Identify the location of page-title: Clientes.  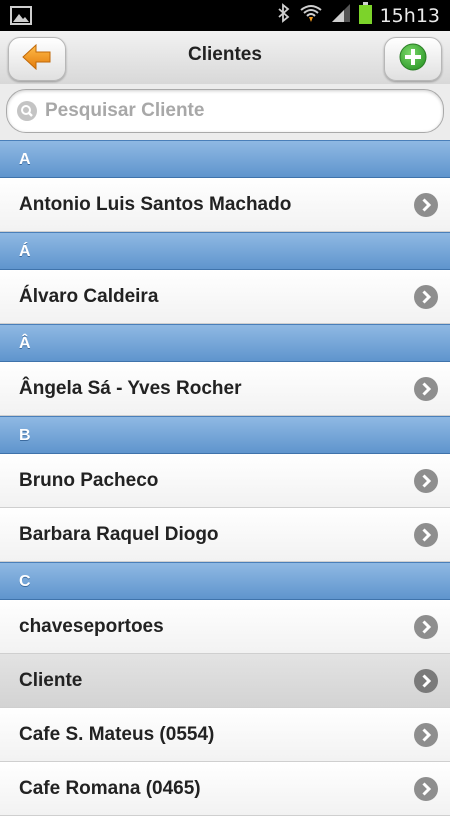
(225, 54).